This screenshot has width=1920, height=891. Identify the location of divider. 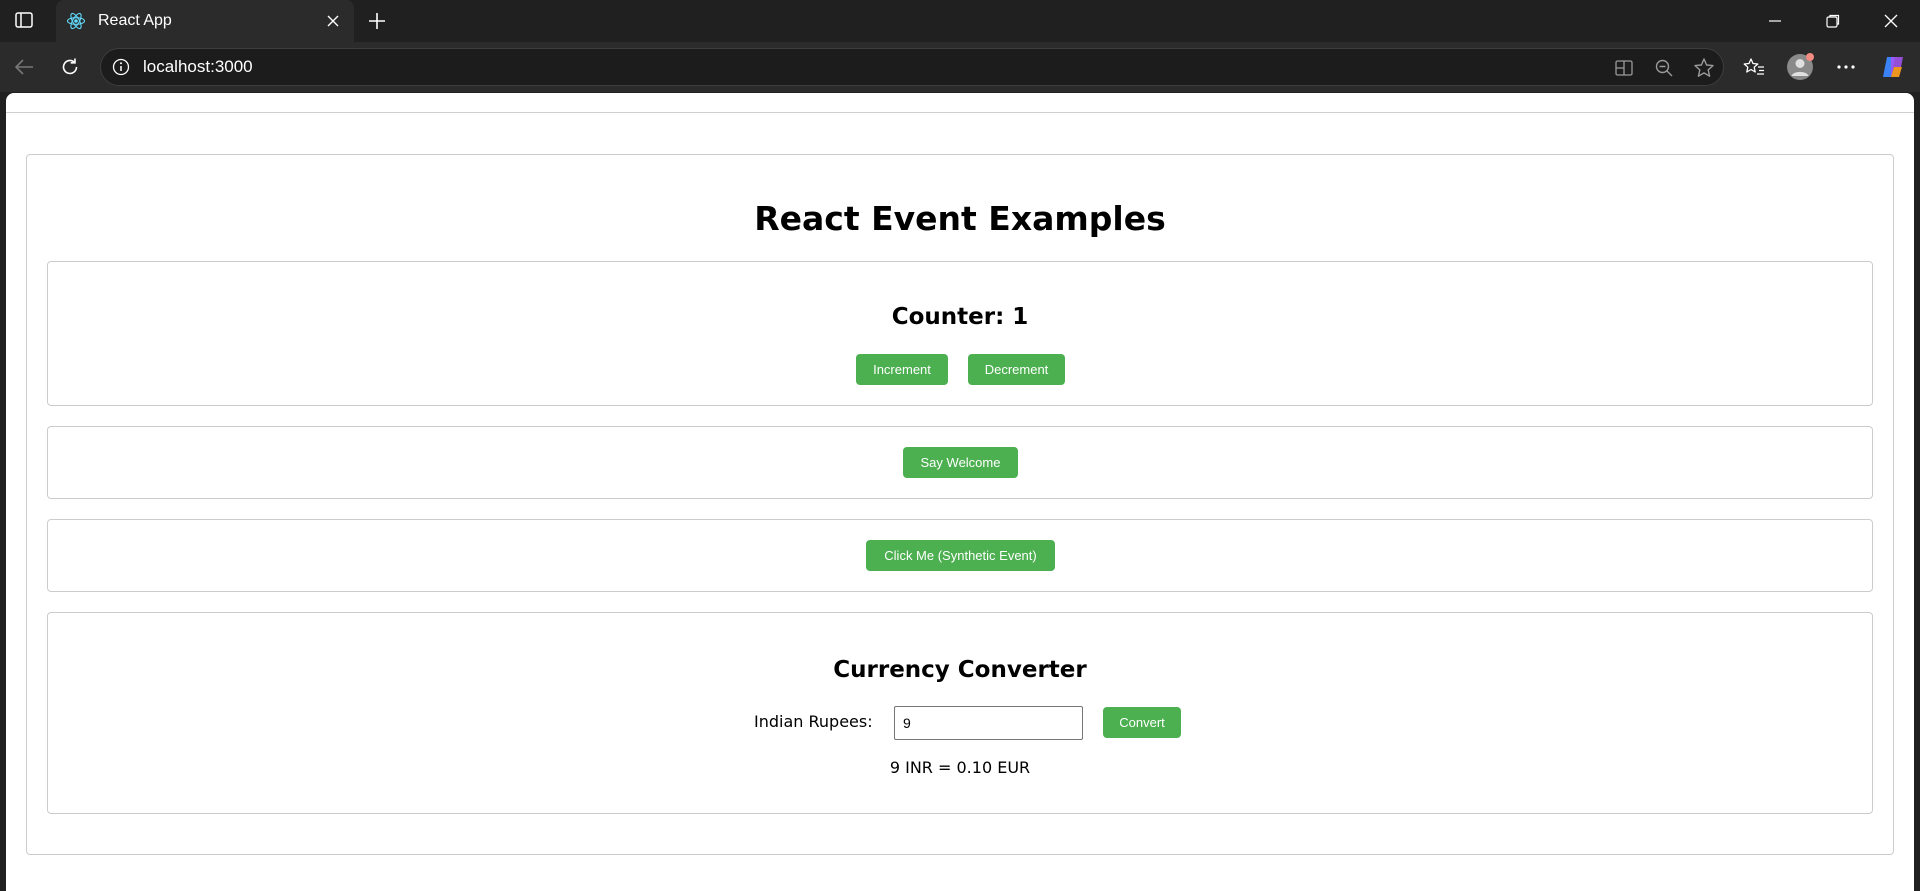
(960, 112).